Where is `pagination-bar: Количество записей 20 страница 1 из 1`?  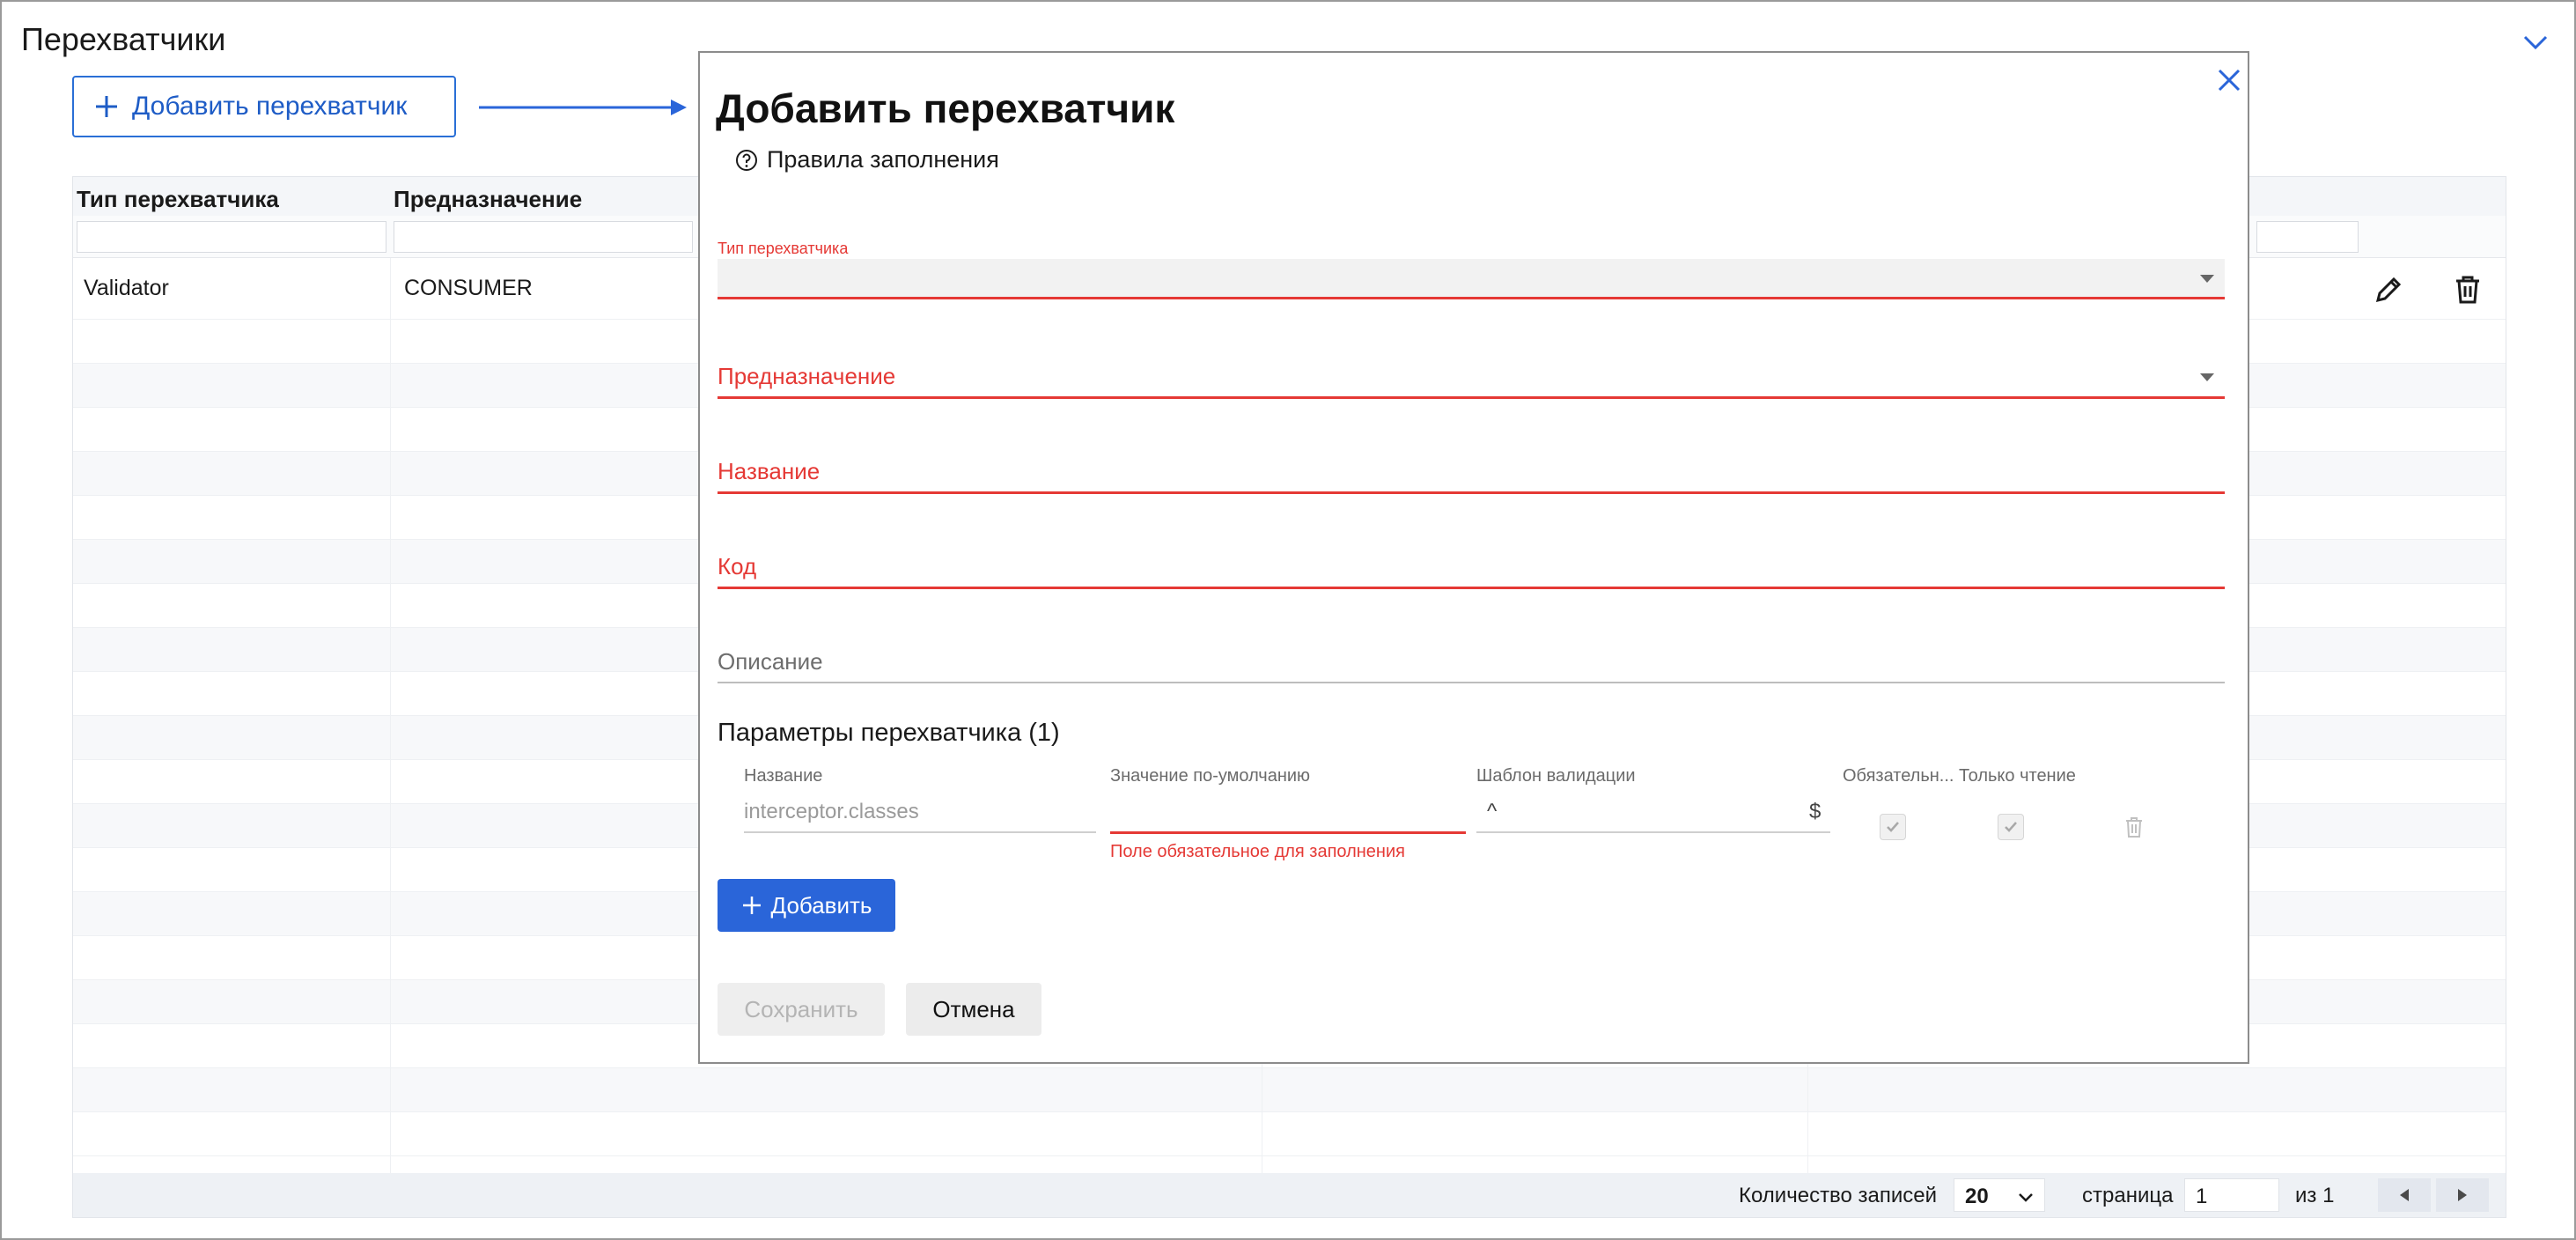
pagination-bar: Количество записей 20 страница 1 из 1 is located at coordinates (1290, 1195).